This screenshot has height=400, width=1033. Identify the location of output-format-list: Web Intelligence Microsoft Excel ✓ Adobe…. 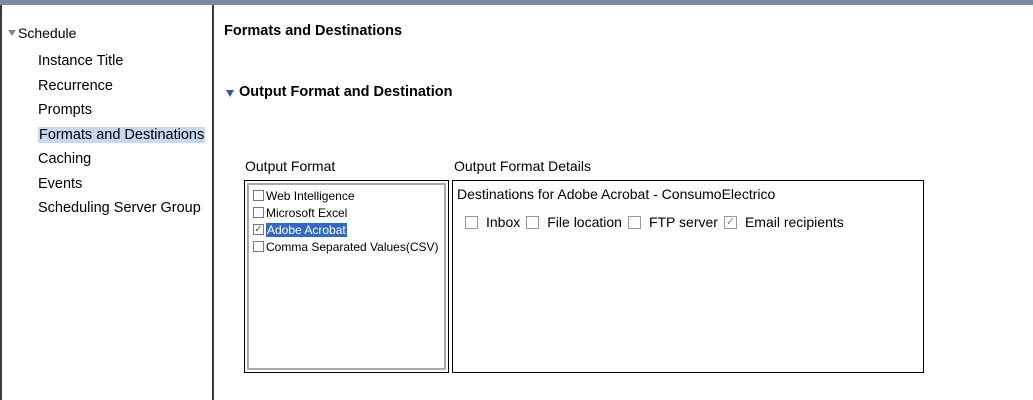
(346, 276).